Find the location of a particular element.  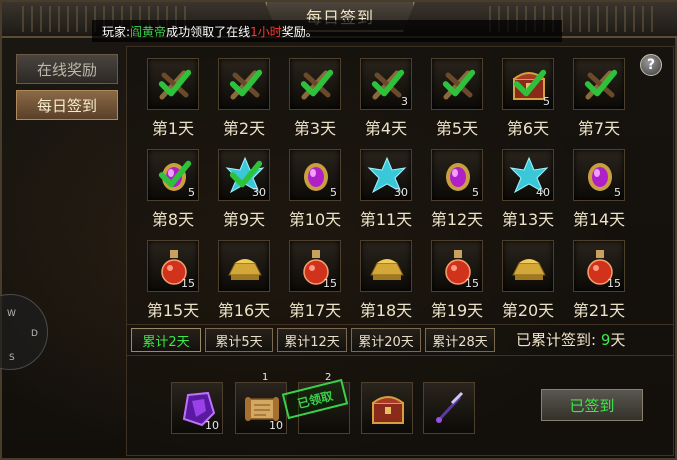

item-count: 40 is located at coordinates (543, 192).